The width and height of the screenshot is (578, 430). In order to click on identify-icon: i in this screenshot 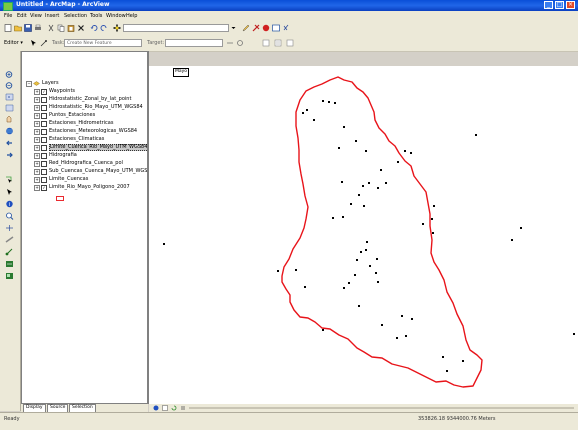, I will do `click(9, 204)`.